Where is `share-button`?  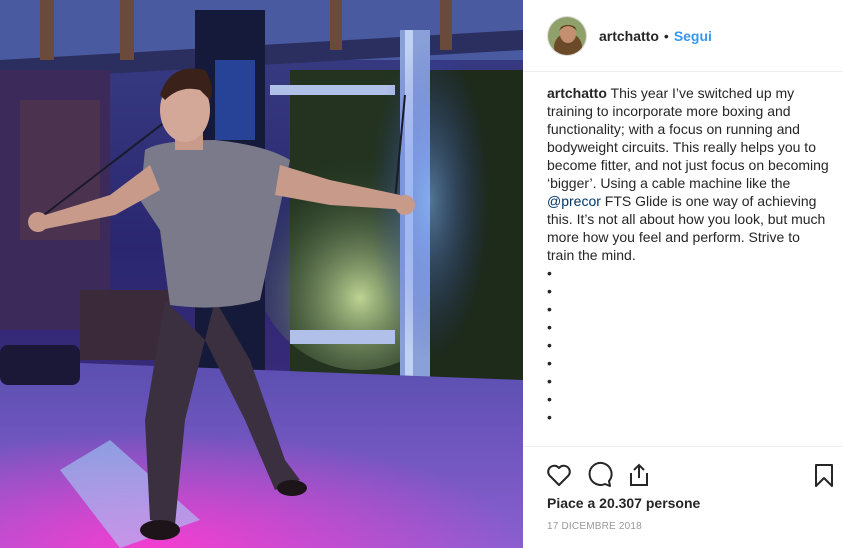
share-button is located at coordinates (639, 475).